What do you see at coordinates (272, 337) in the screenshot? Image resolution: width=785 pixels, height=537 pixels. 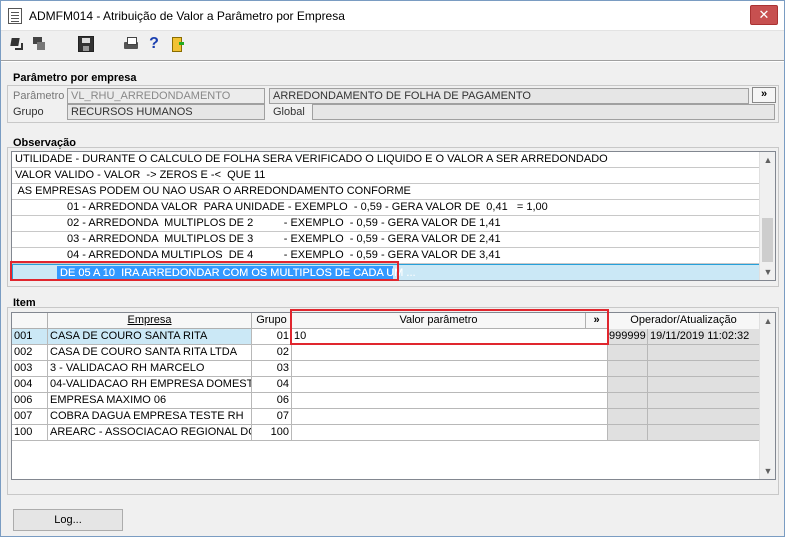 I see `cell-grupo: 01` at bounding box center [272, 337].